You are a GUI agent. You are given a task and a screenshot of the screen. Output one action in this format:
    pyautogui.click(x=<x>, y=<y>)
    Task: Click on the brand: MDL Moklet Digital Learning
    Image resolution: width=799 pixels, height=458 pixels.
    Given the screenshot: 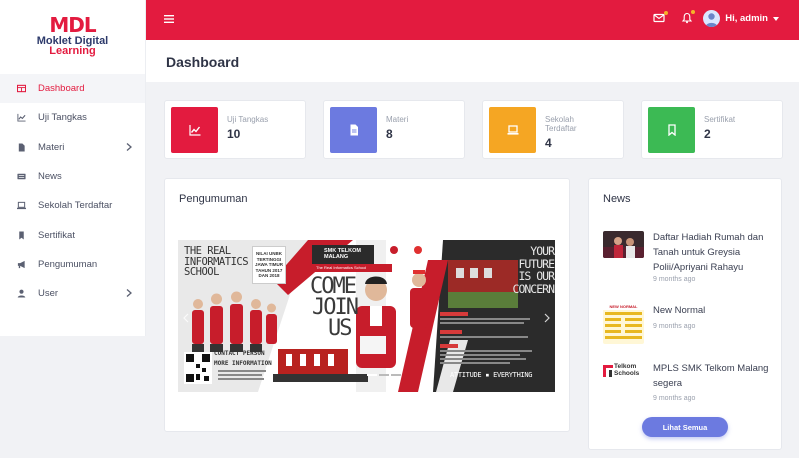 What is the action you would take?
    pyautogui.click(x=72, y=36)
    